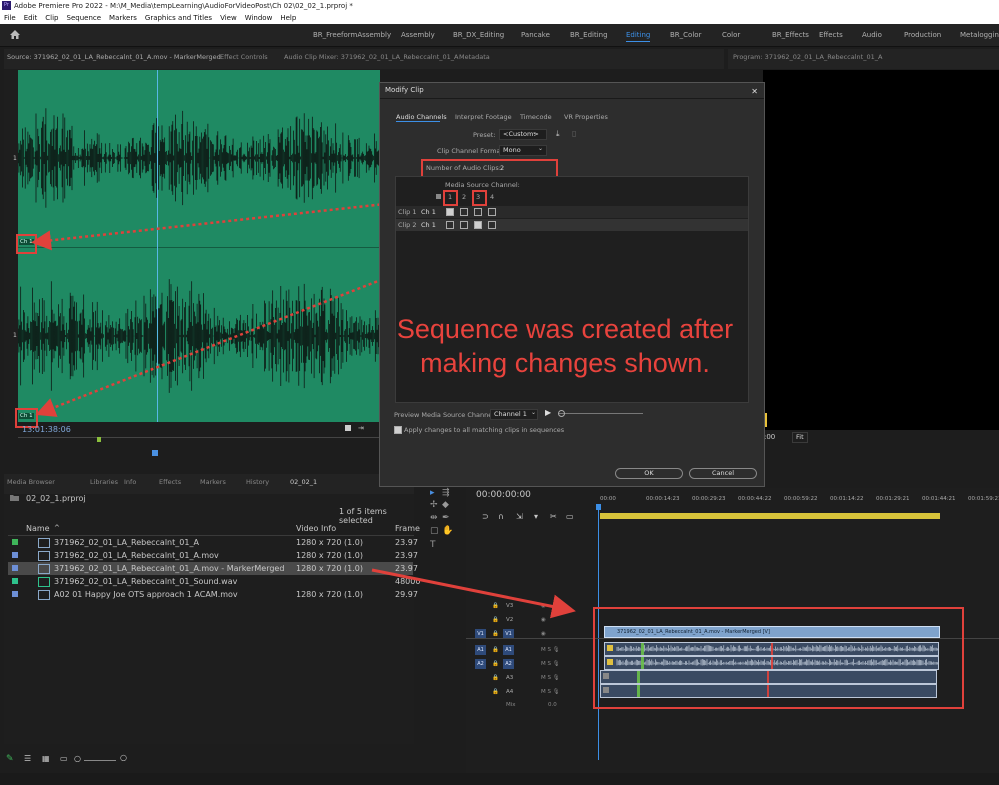  I want to click on program-monitor, so click(881, 250).